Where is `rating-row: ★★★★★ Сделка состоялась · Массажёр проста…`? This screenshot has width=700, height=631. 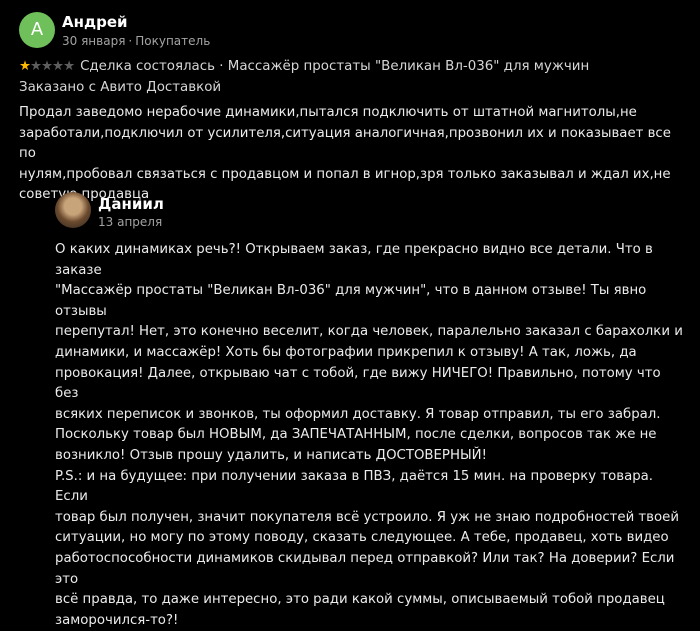
rating-row: ★★★★★ Сделка состоялась · Массажёр проста… is located at coordinates (304, 66).